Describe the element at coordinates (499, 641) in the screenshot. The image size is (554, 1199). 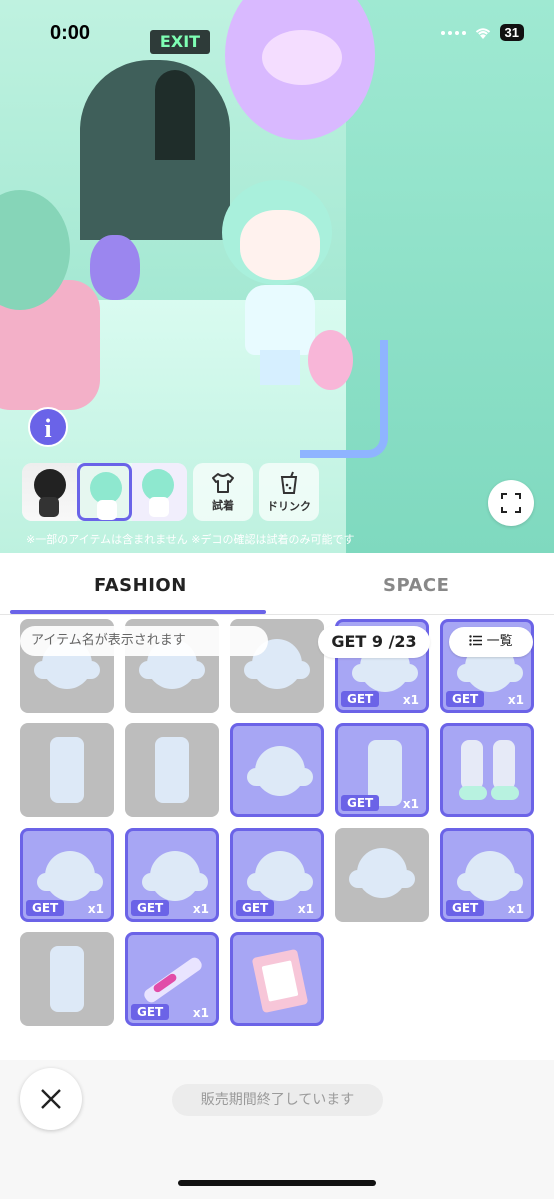
I see `list-label: 一覧` at that location.